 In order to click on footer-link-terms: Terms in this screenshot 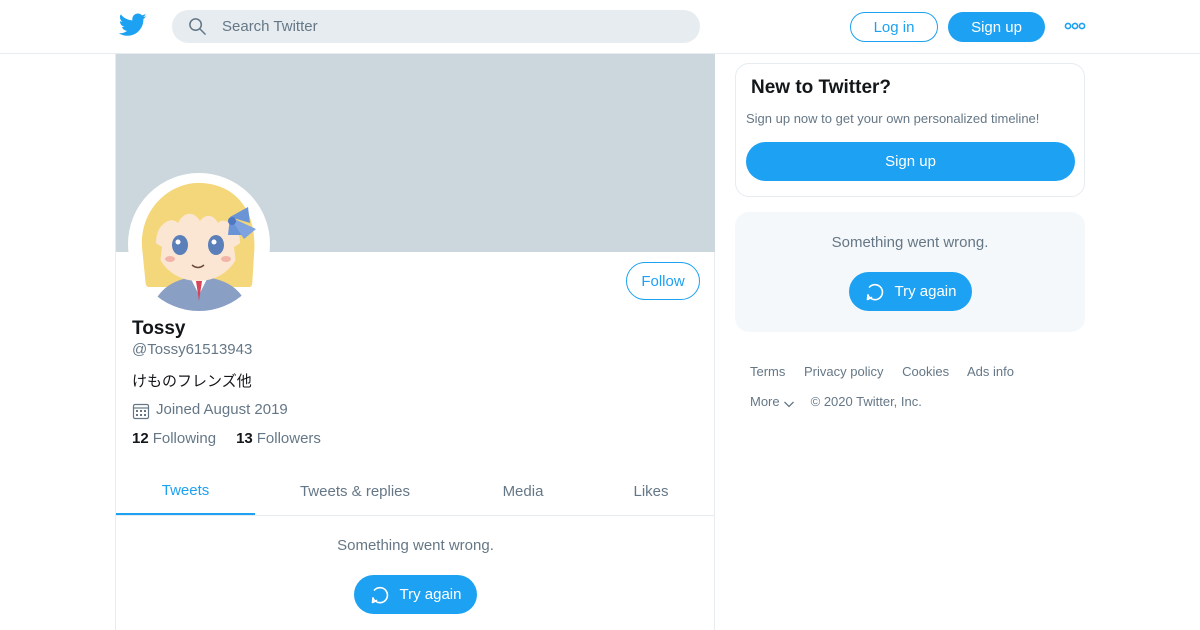, I will do `click(767, 371)`.